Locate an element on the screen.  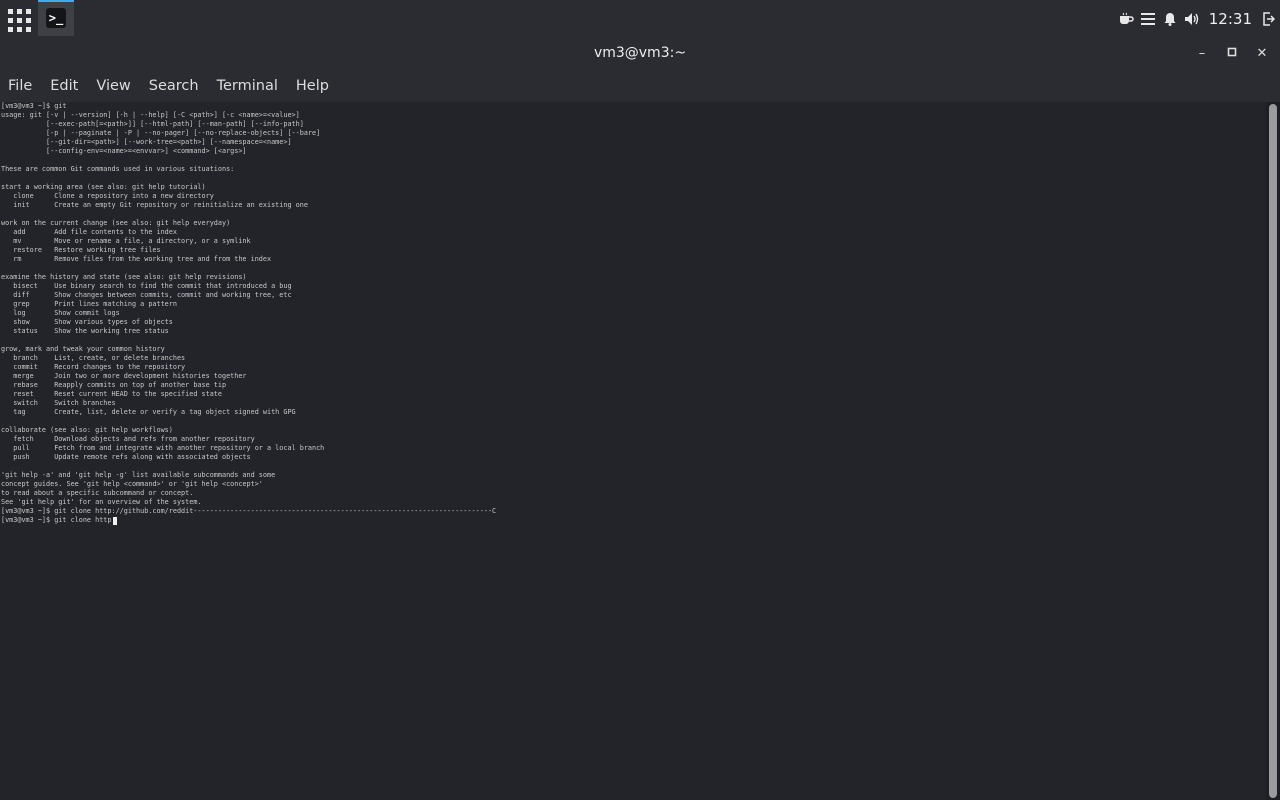
taskbar-terminal-button: >_ is located at coordinates (56, 18).